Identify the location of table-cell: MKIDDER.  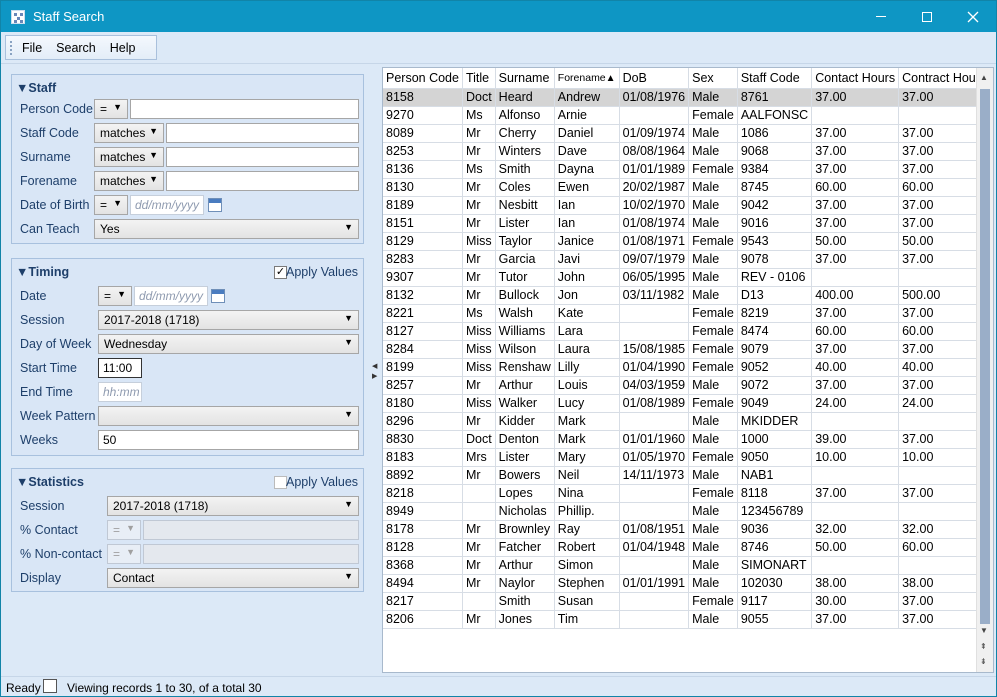
(775, 421).